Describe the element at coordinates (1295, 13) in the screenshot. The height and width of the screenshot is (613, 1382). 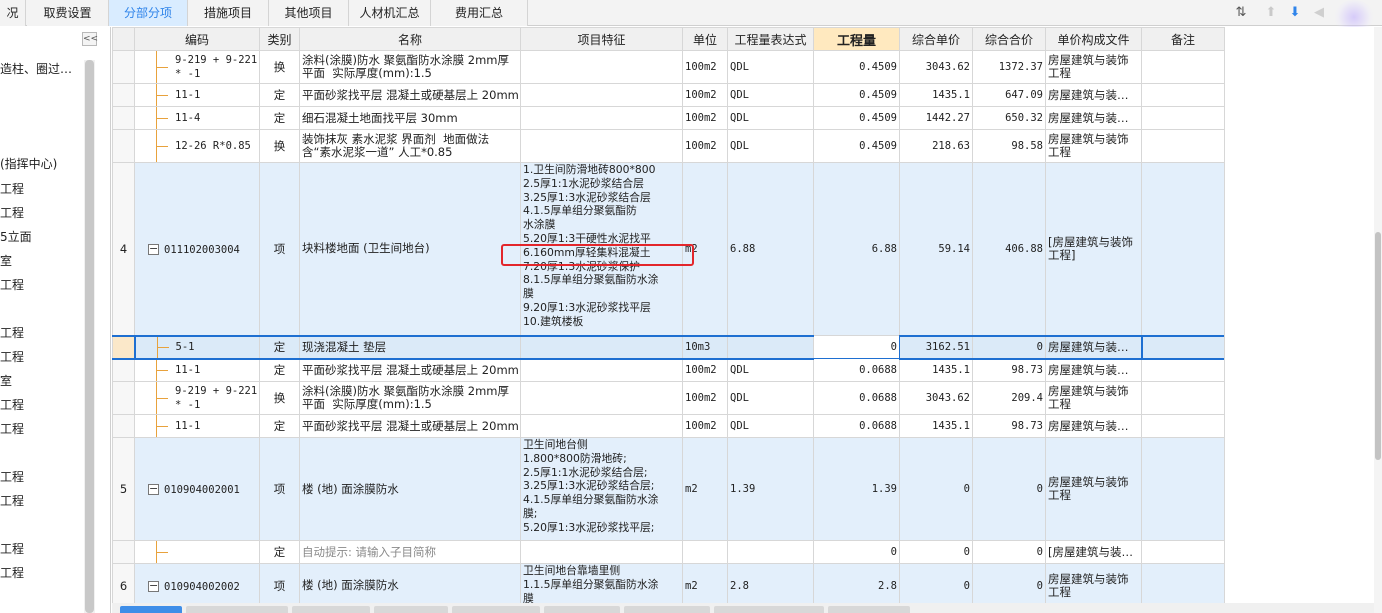
I see `move-down-icon: ⬇` at that location.